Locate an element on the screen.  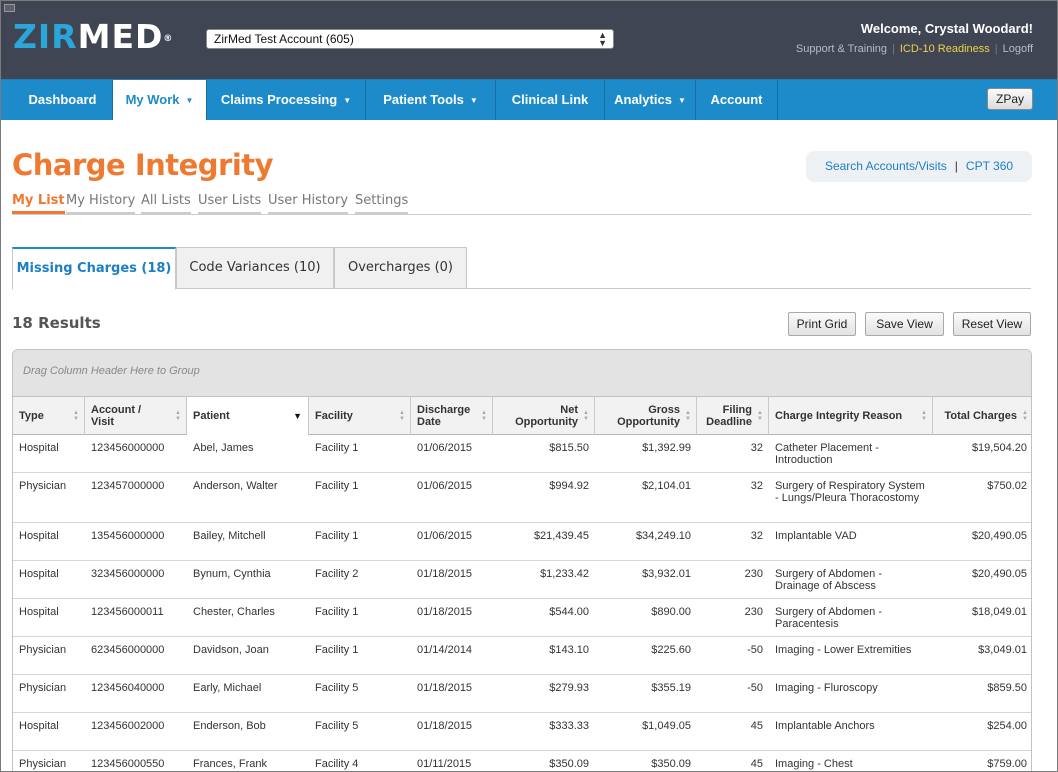
subtab-user-history: User History is located at coordinates (308, 203).